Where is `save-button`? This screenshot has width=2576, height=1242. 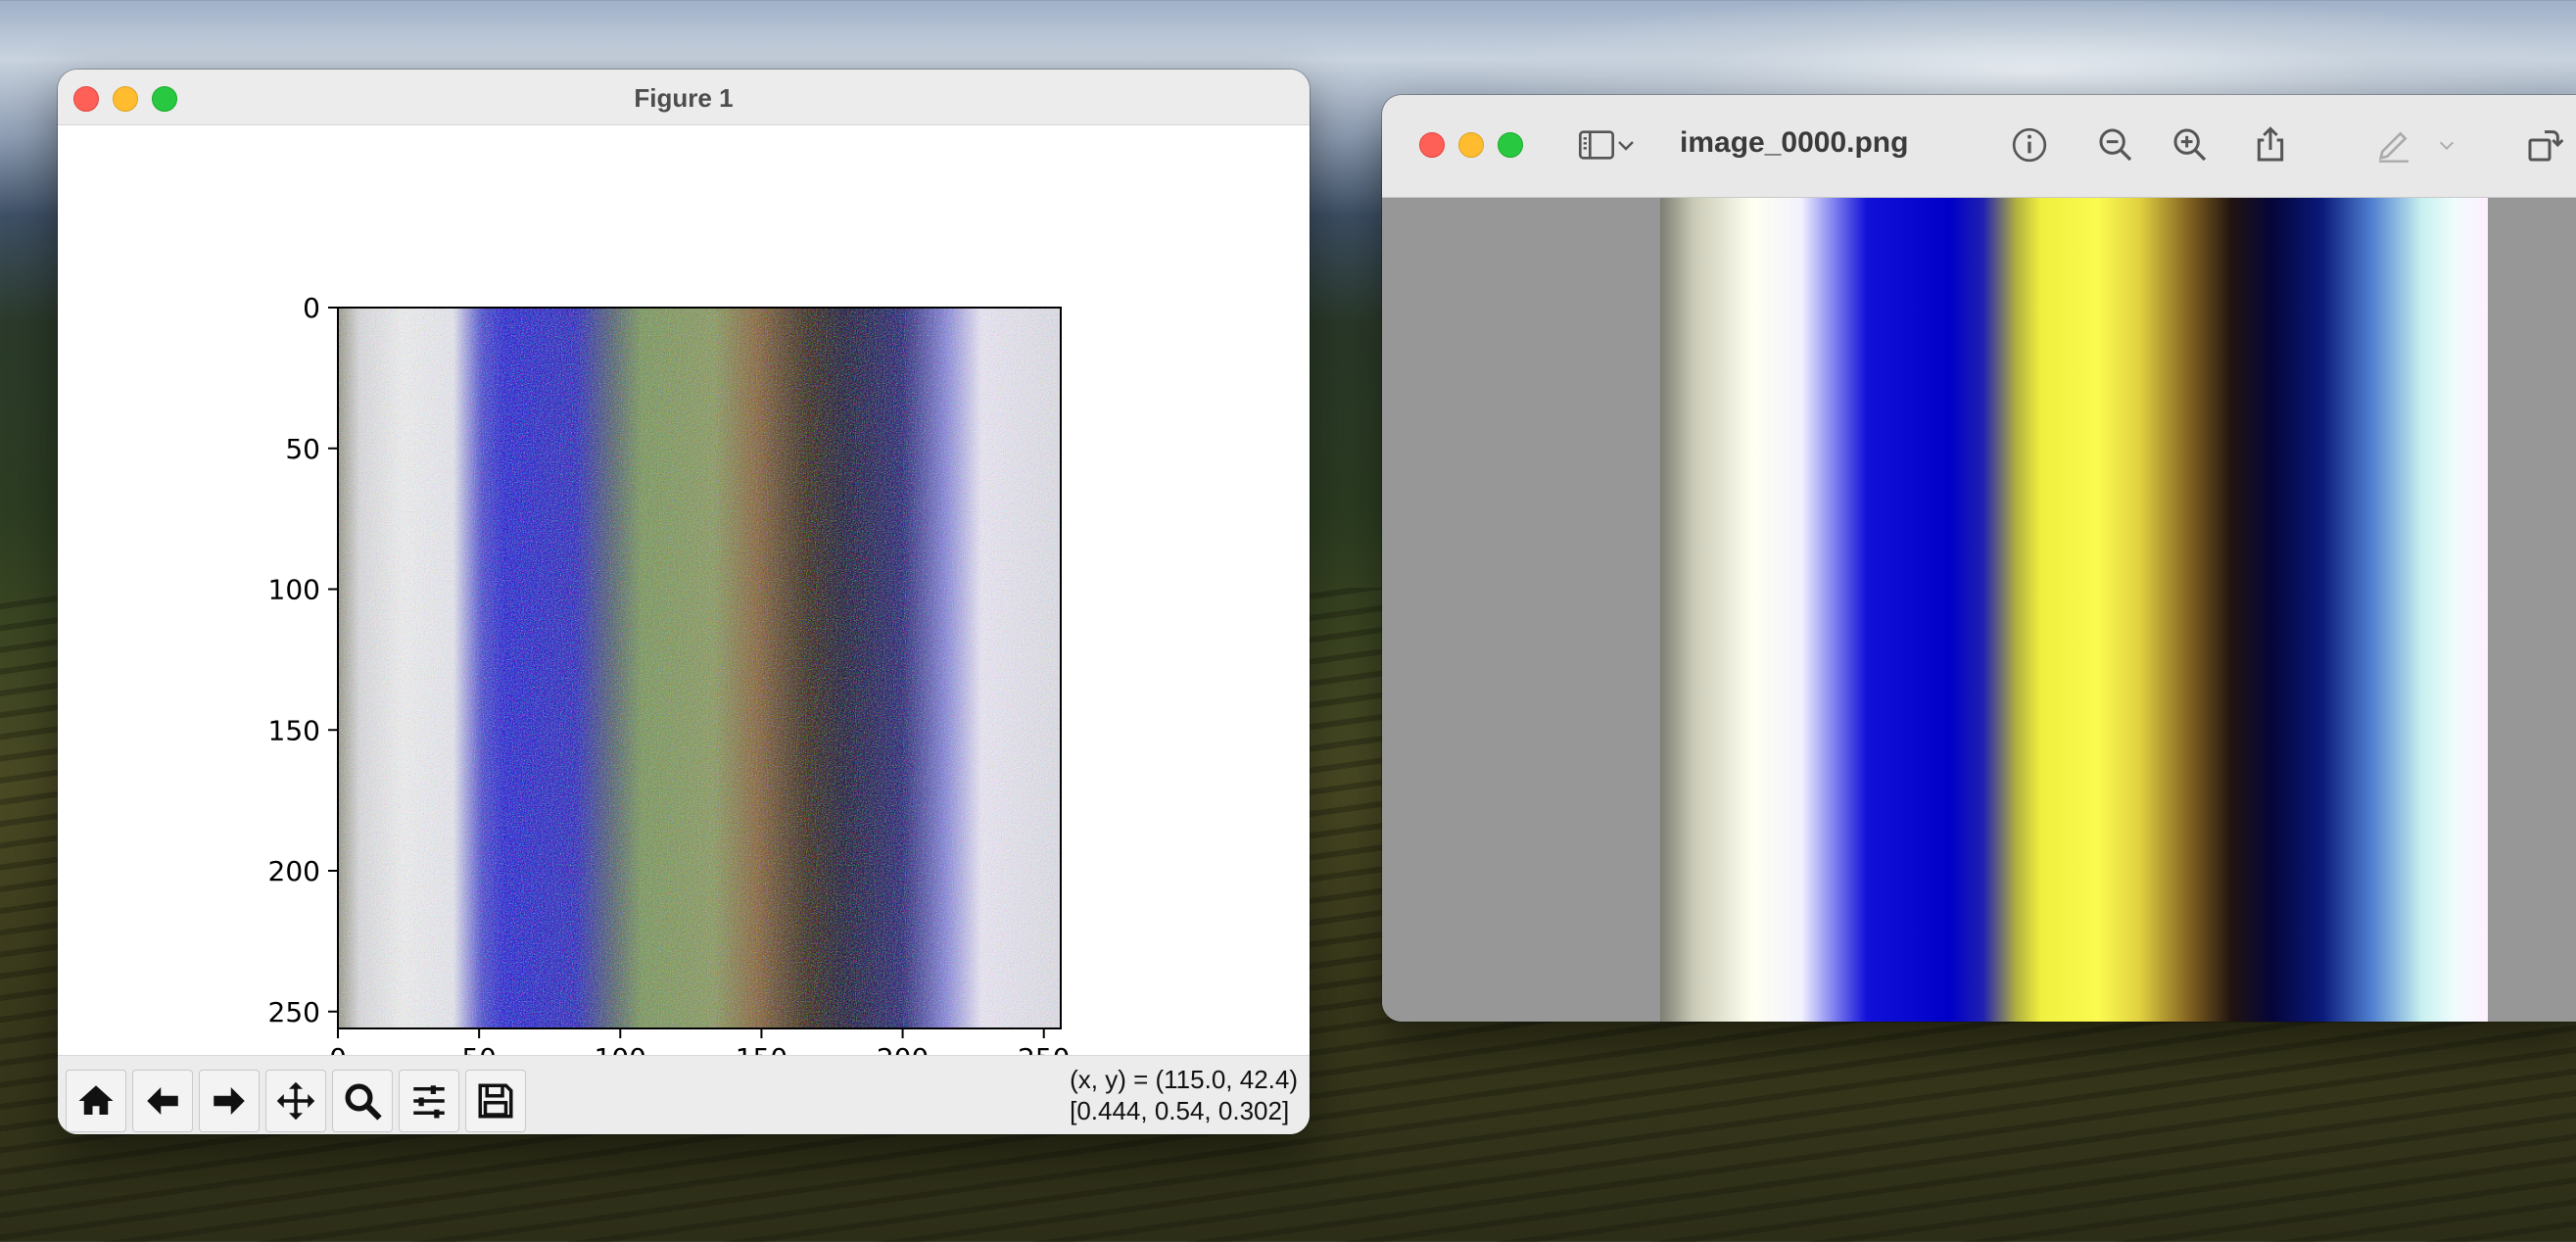
save-button is located at coordinates (496, 1101).